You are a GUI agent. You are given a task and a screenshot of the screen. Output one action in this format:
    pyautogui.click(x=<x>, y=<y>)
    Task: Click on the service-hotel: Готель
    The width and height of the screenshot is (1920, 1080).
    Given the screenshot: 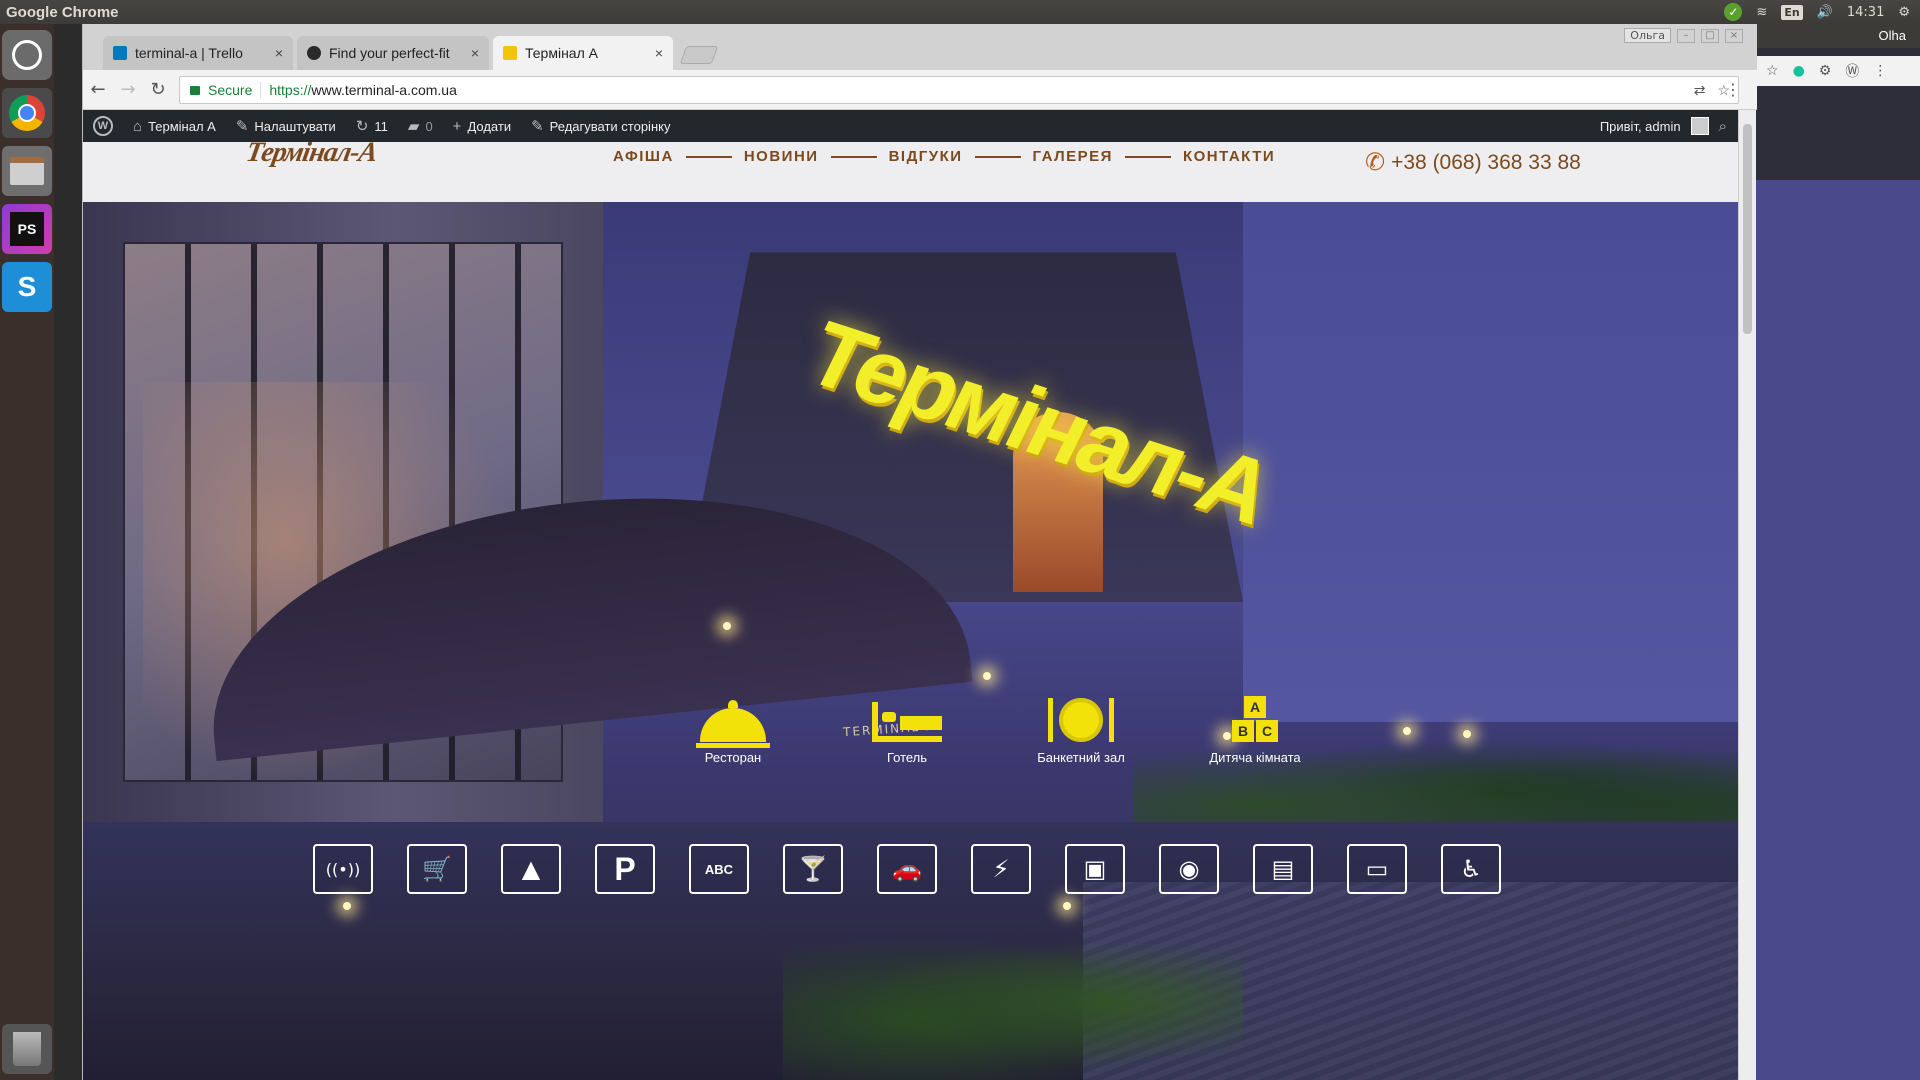 What is the action you would take?
    pyautogui.click(x=907, y=724)
    